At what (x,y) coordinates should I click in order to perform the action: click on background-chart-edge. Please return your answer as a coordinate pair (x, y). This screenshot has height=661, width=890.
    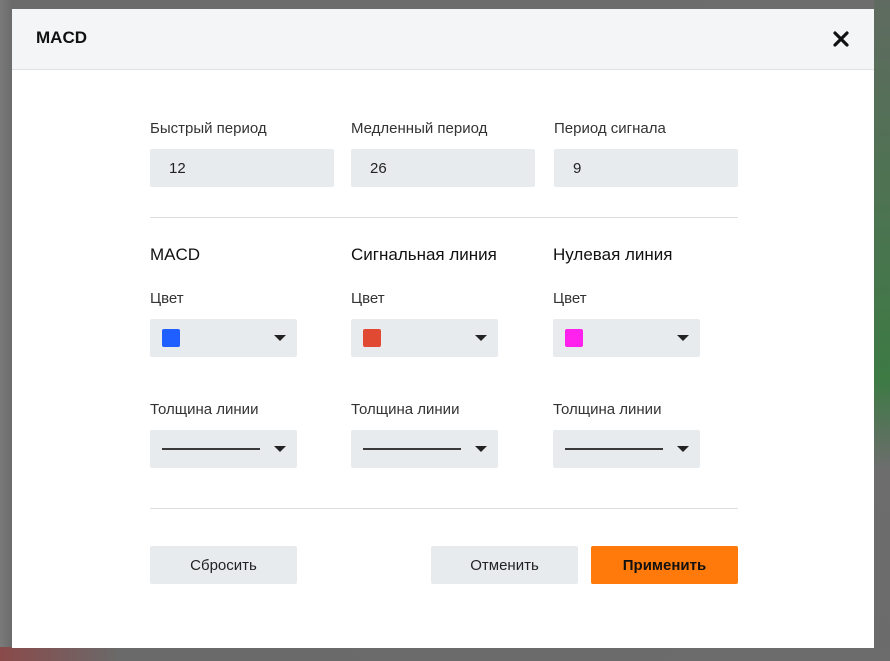
    Looking at the image, I should click on (882, 330).